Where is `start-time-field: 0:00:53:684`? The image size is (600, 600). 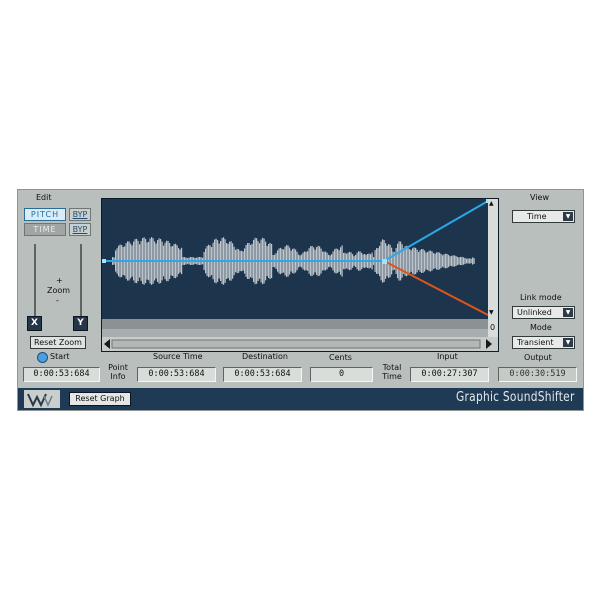 start-time-field: 0:00:53:684 is located at coordinates (61, 374).